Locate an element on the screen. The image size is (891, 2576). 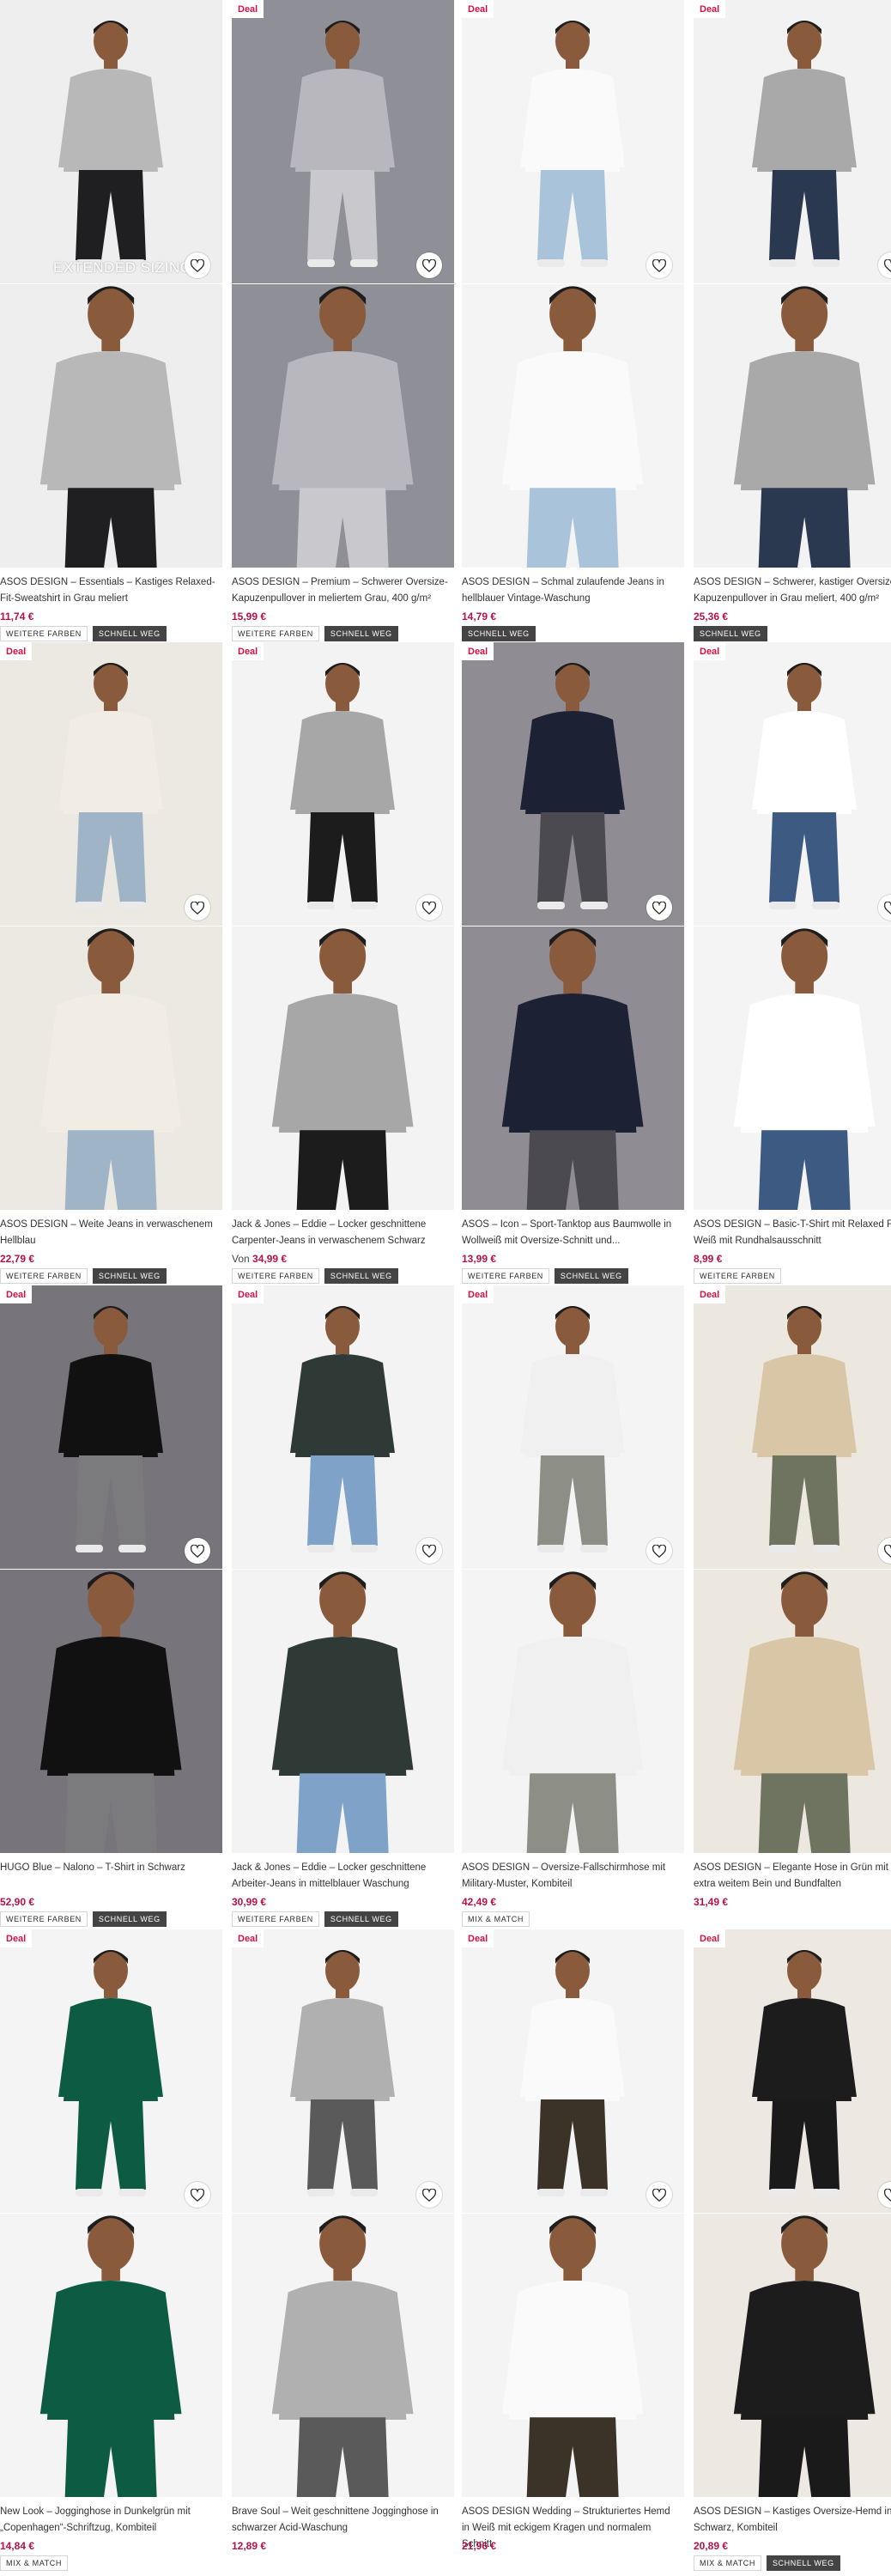
price-value: 21,96 € is located at coordinates (479, 2546).